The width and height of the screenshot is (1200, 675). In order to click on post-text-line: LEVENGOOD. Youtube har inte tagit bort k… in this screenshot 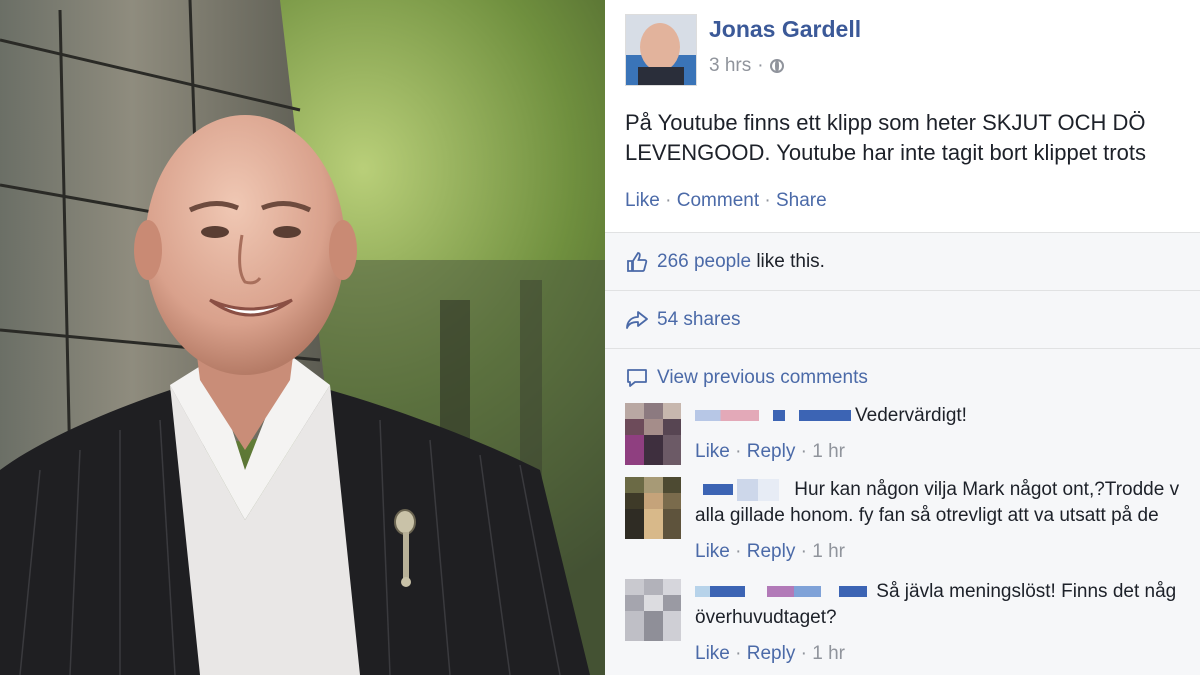, I will do `click(885, 152)`.